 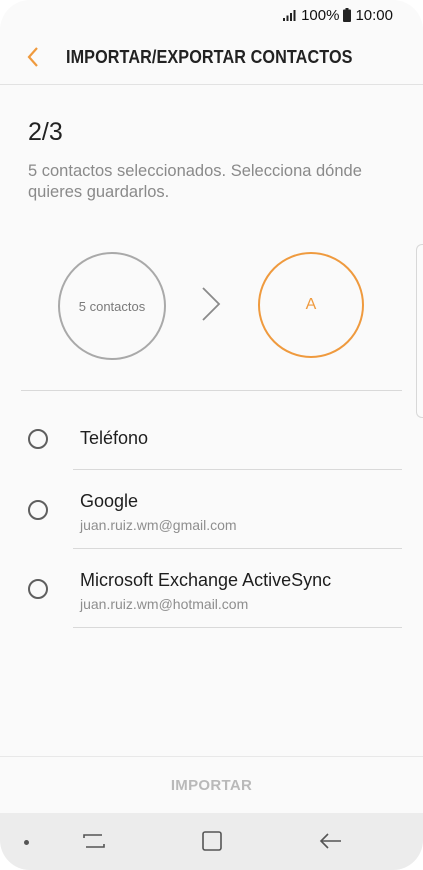 I want to click on option-divider, so click(x=237, y=627).